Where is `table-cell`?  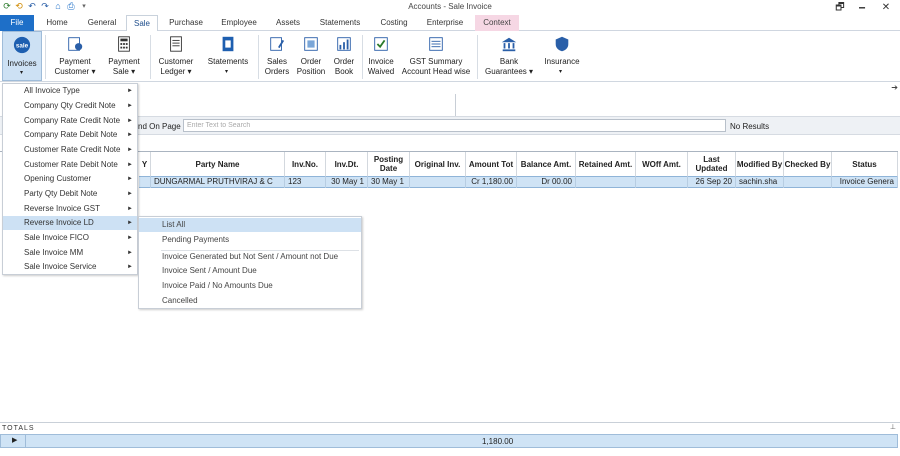 table-cell is located at coordinates (145, 182).